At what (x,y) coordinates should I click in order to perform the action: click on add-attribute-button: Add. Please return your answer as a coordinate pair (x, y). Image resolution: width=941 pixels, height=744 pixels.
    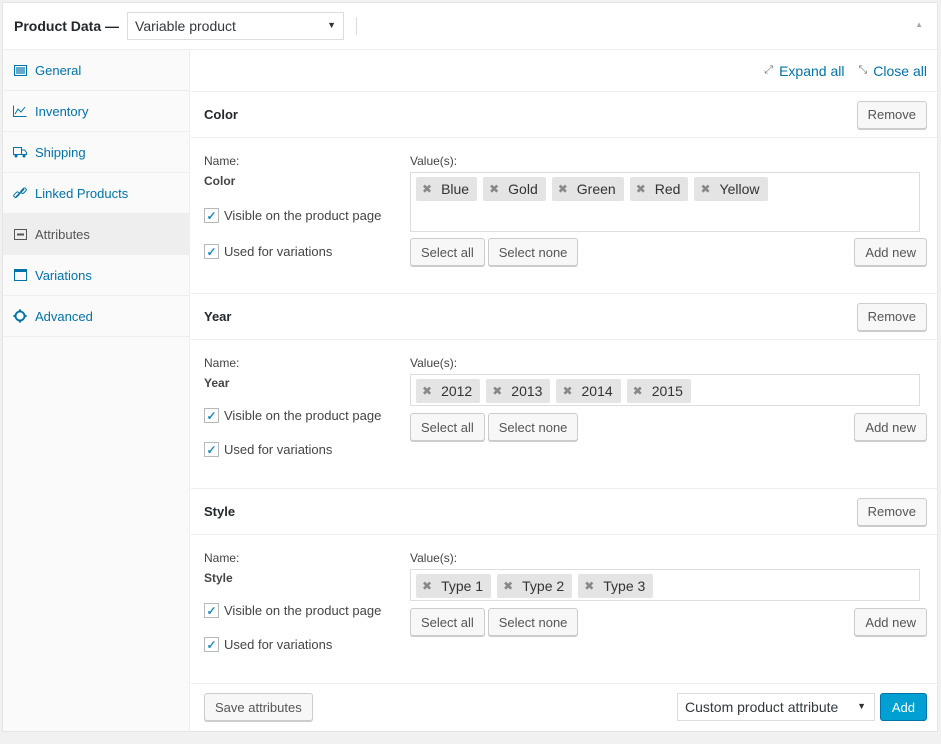
    Looking at the image, I should click on (903, 707).